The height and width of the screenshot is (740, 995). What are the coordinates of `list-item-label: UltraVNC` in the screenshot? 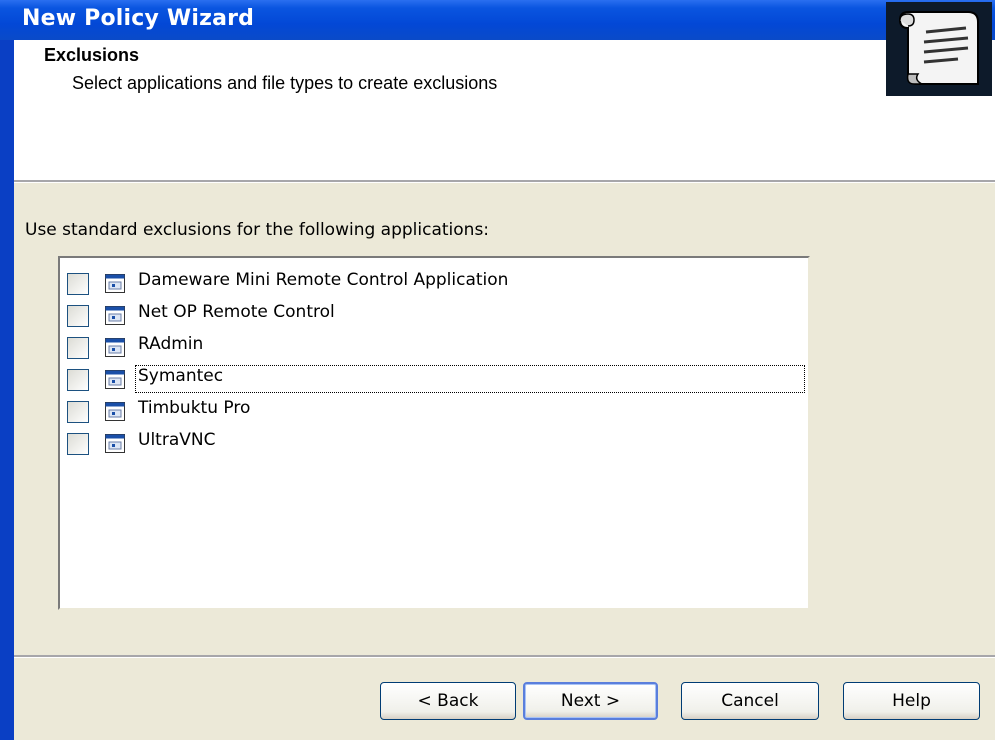 It's located at (177, 440).